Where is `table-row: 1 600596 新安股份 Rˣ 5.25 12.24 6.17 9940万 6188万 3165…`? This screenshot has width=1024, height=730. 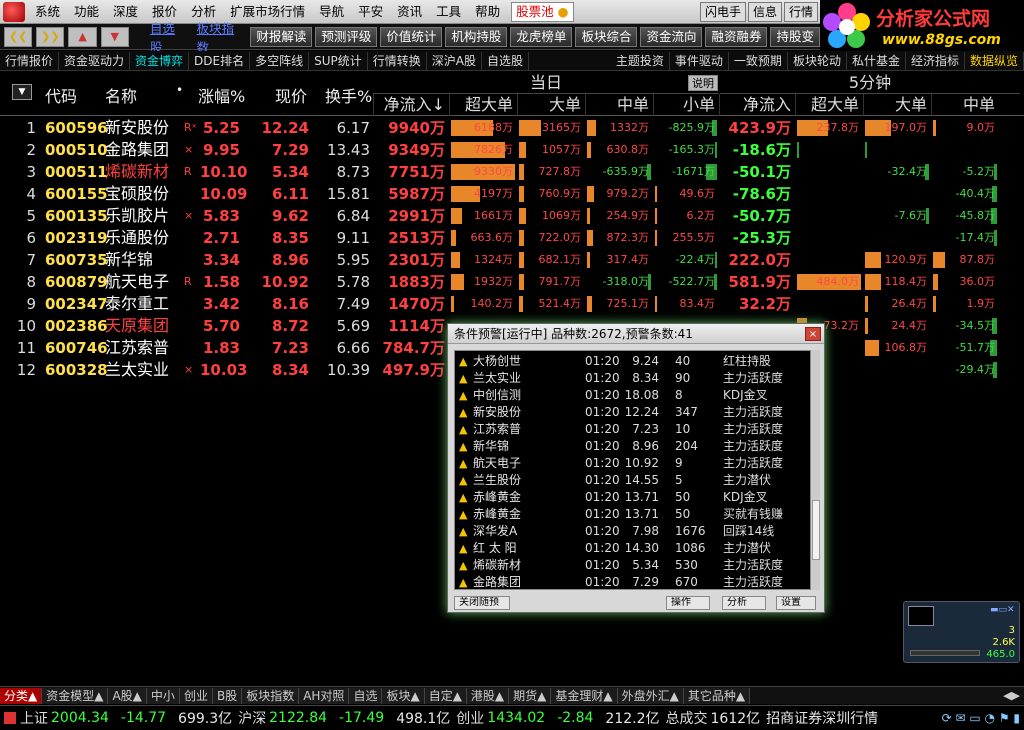 table-row: 1 600596 新安股份 Rˣ 5.25 12.24 6.17 9940万 6188万 3165… is located at coordinates (512, 128).